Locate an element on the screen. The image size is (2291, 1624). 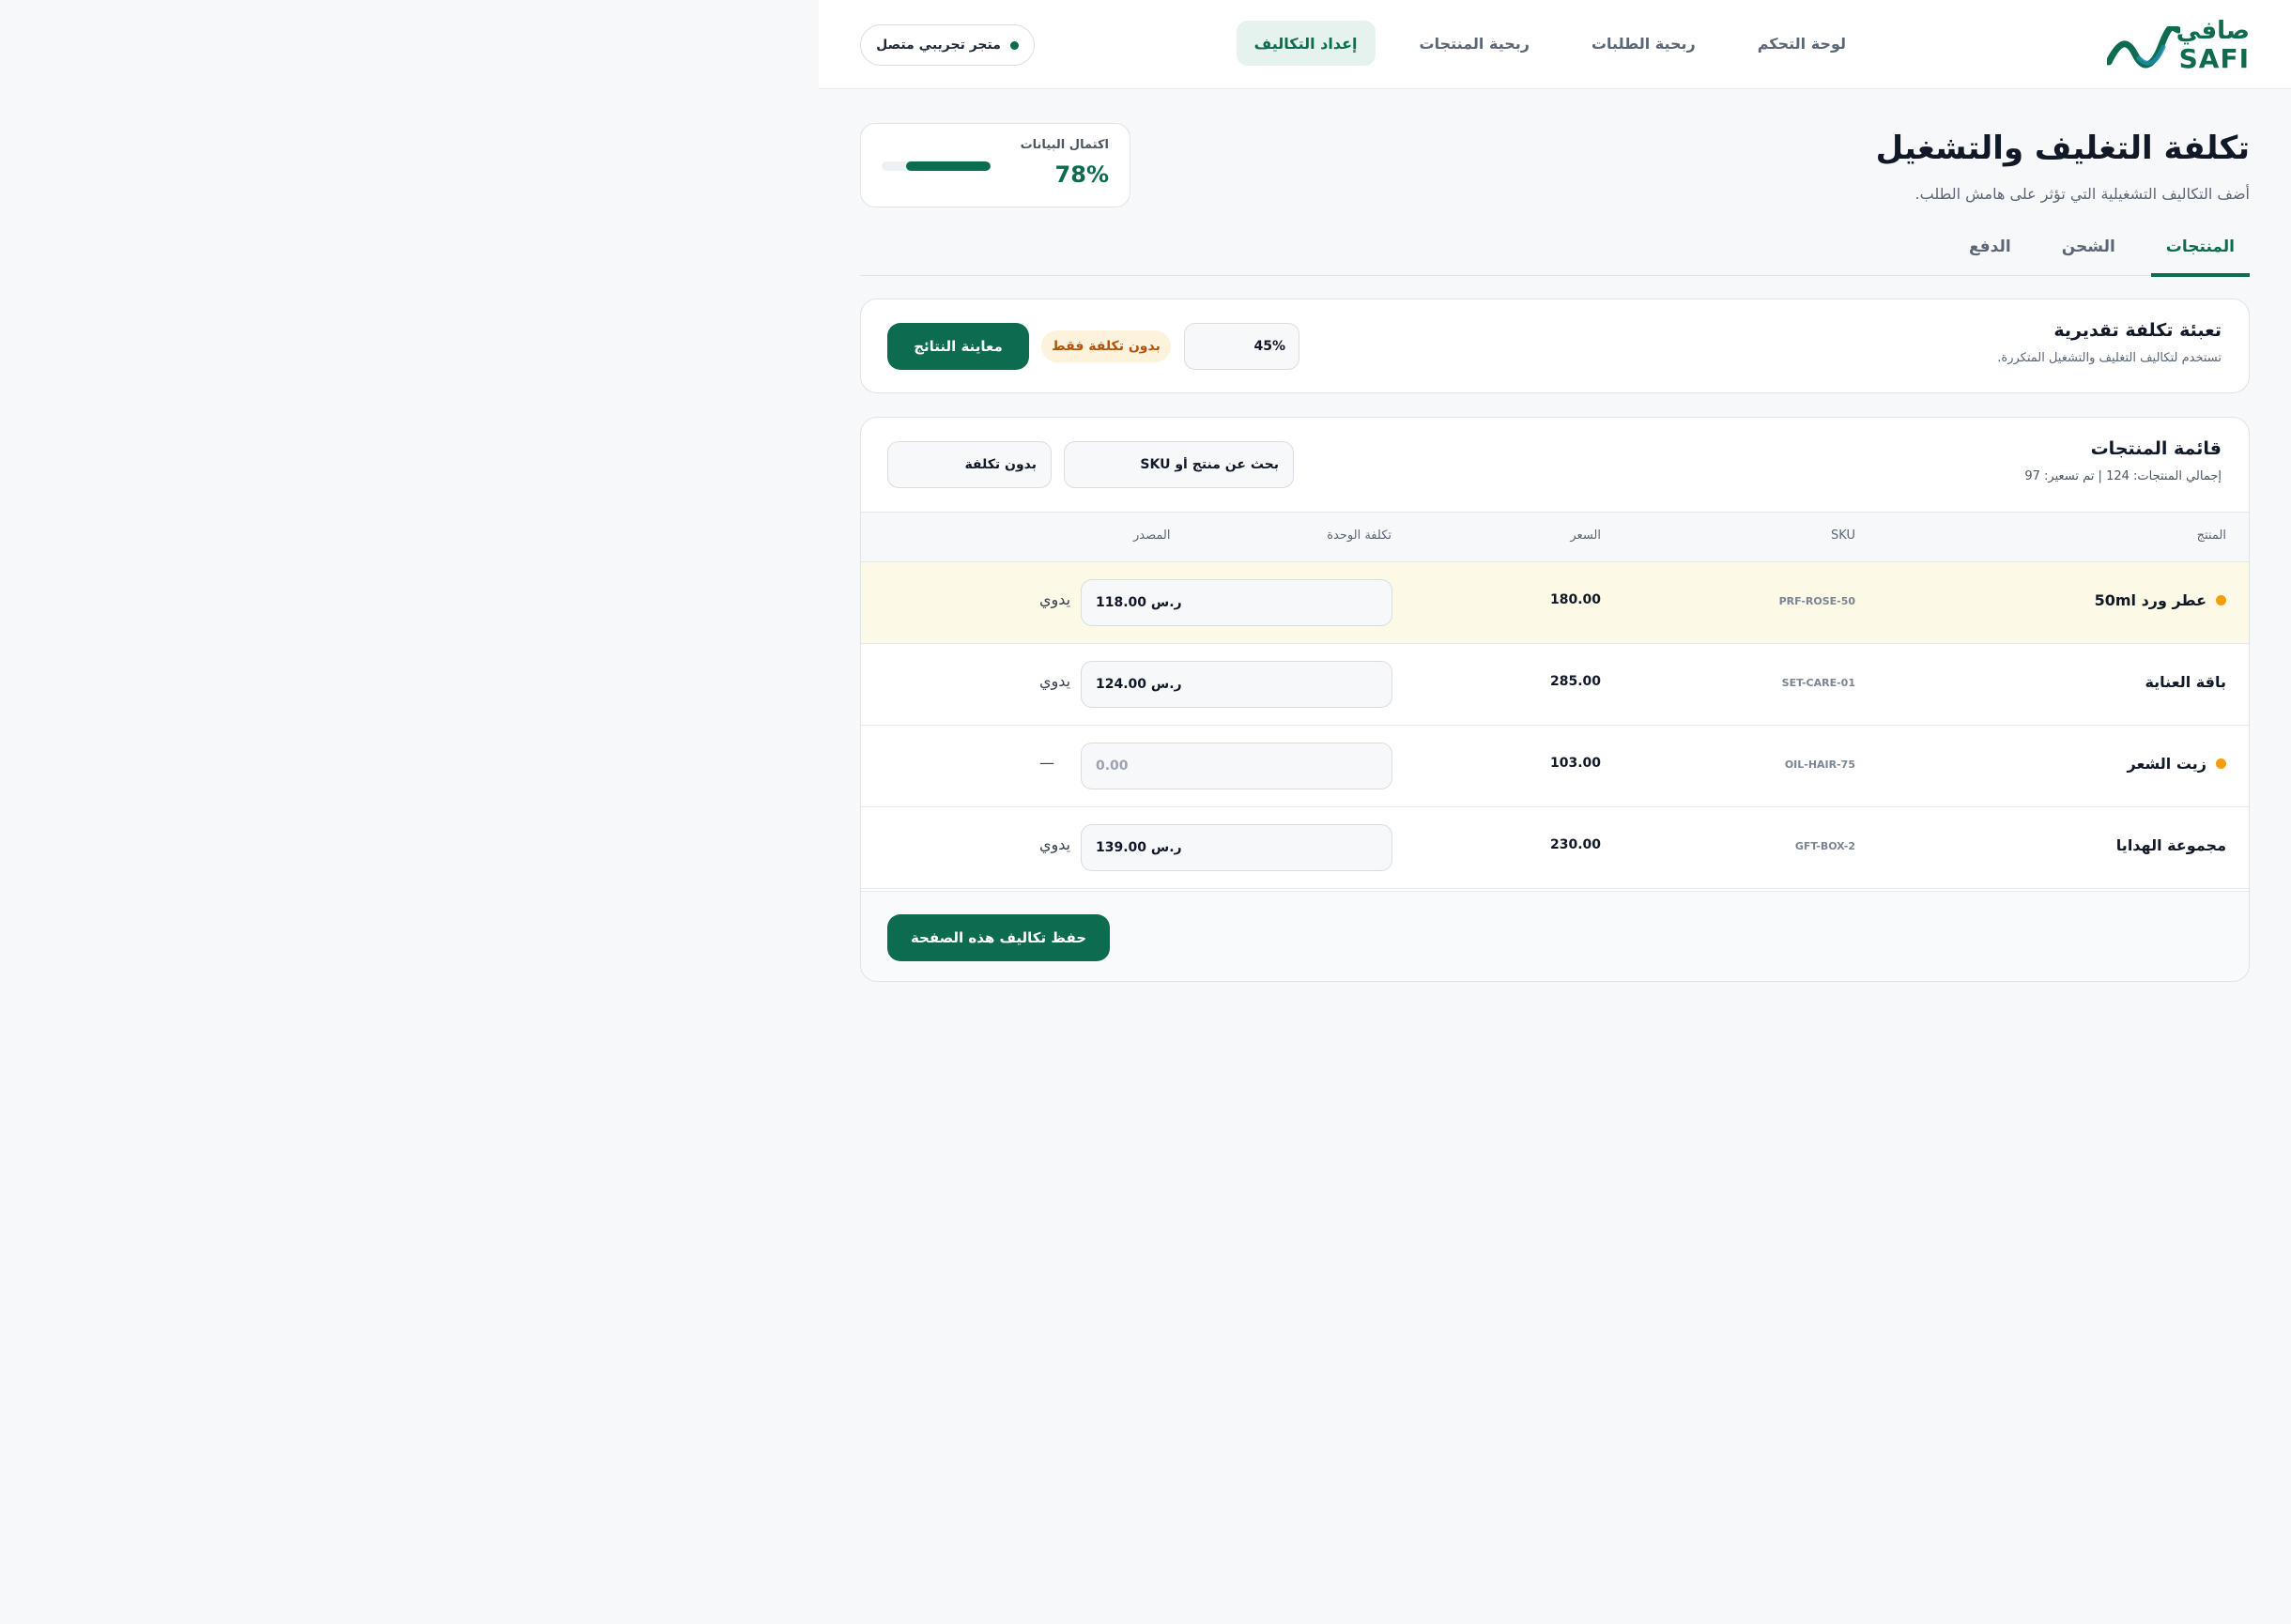
column-header-product: المنتج is located at coordinates (2211, 536).